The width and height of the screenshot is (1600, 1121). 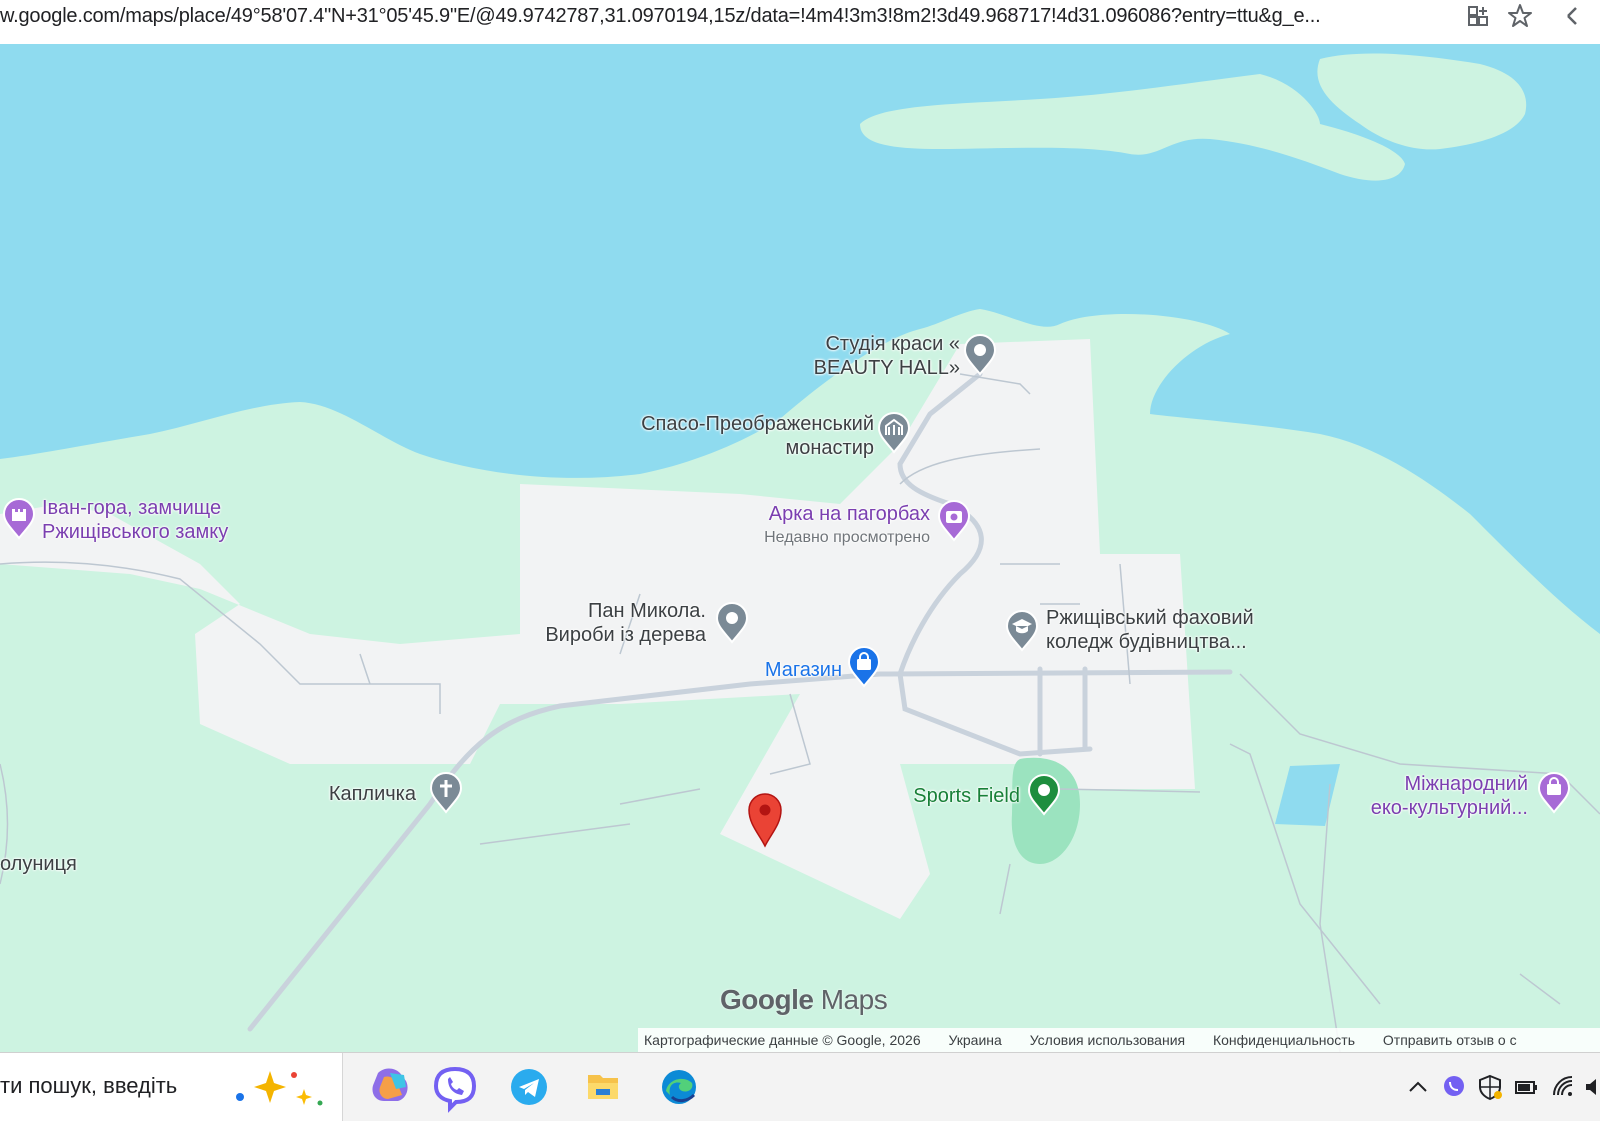 What do you see at coordinates (89, 1085) in the screenshot?
I see `taskbar-search-text: ти пошук, введіть` at bounding box center [89, 1085].